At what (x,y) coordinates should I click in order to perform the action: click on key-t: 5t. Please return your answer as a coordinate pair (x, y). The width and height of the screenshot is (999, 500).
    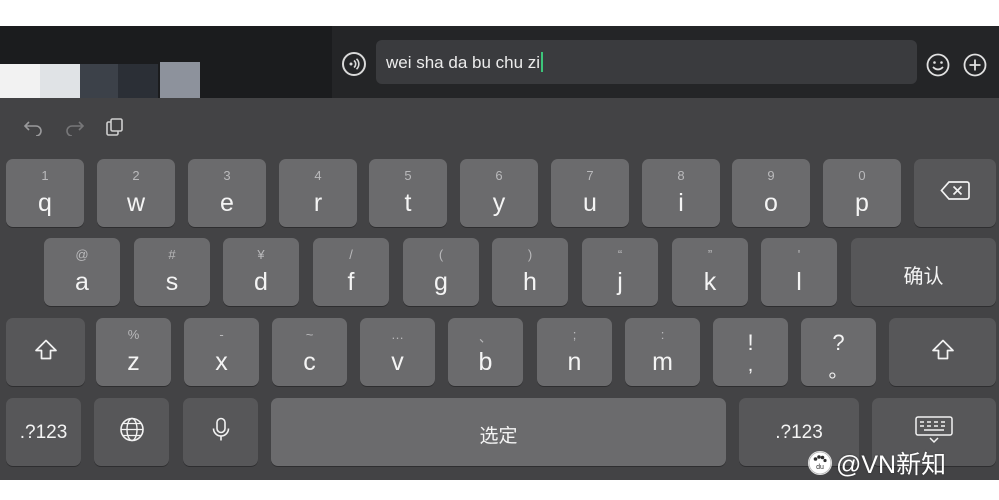
    Looking at the image, I should click on (408, 193).